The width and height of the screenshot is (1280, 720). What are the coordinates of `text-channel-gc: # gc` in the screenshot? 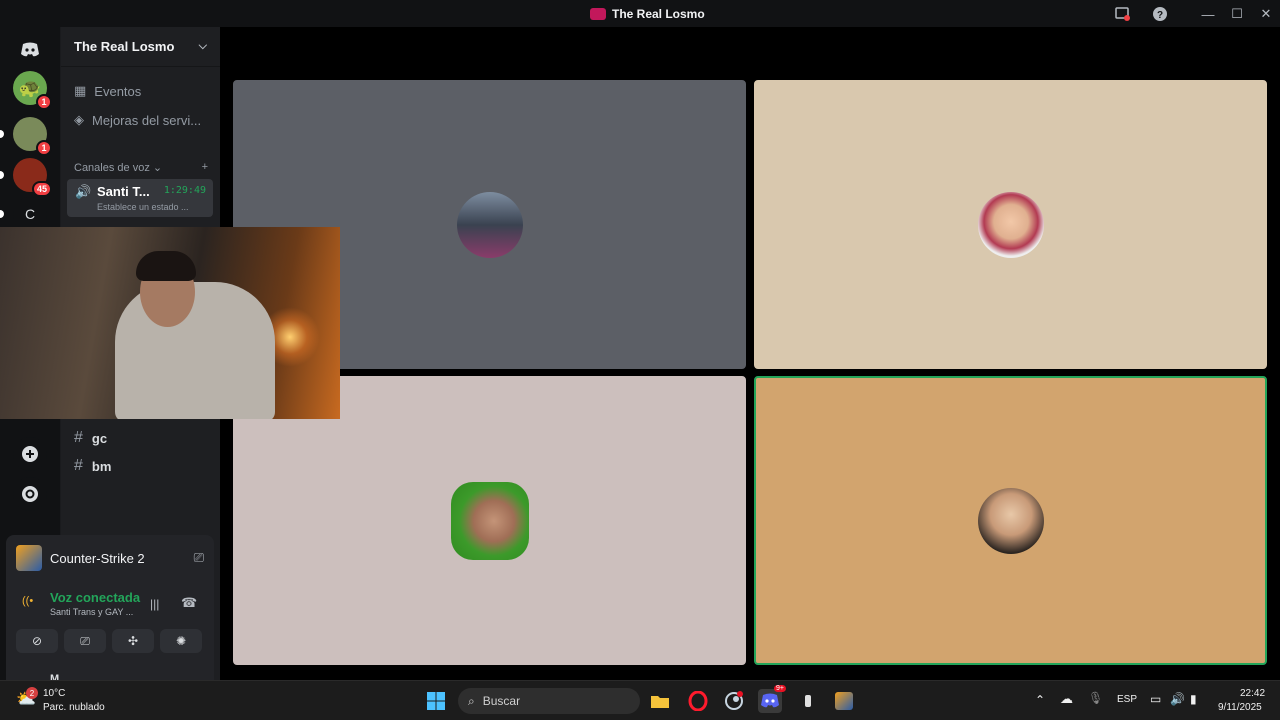 It's located at (90, 438).